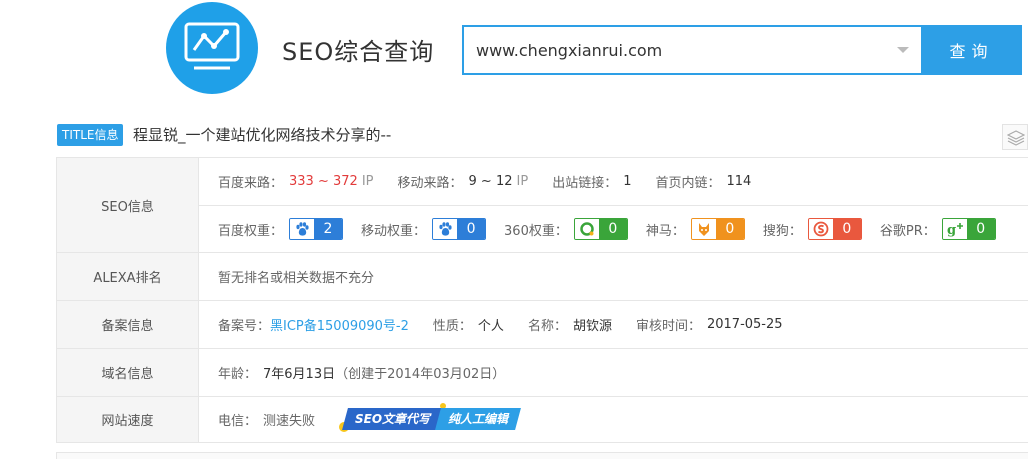  Describe the element at coordinates (739, 181) in the screenshot. I see `homepage-links-value: 114` at that location.